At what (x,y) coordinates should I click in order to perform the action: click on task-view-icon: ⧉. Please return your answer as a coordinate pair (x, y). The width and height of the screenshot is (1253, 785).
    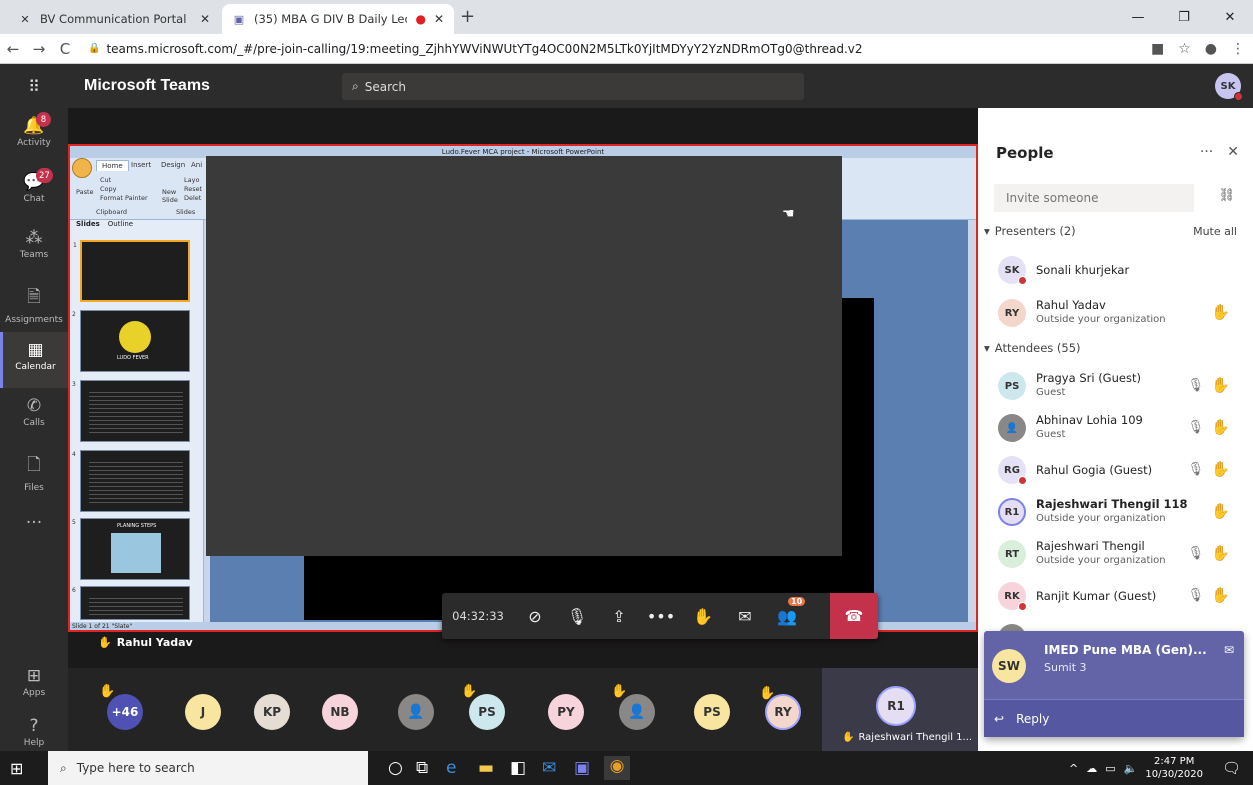
    Looking at the image, I should click on (422, 768).